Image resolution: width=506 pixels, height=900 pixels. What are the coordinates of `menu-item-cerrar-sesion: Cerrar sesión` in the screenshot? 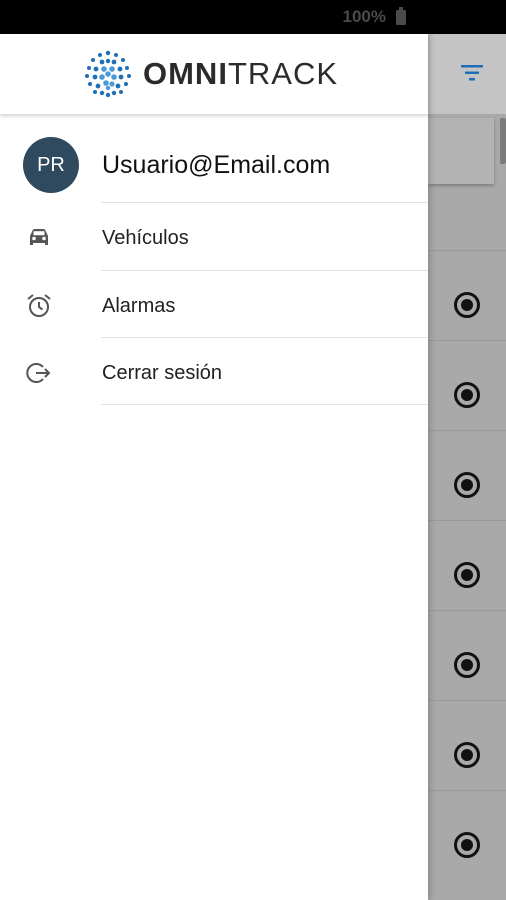 It's located at (214, 371).